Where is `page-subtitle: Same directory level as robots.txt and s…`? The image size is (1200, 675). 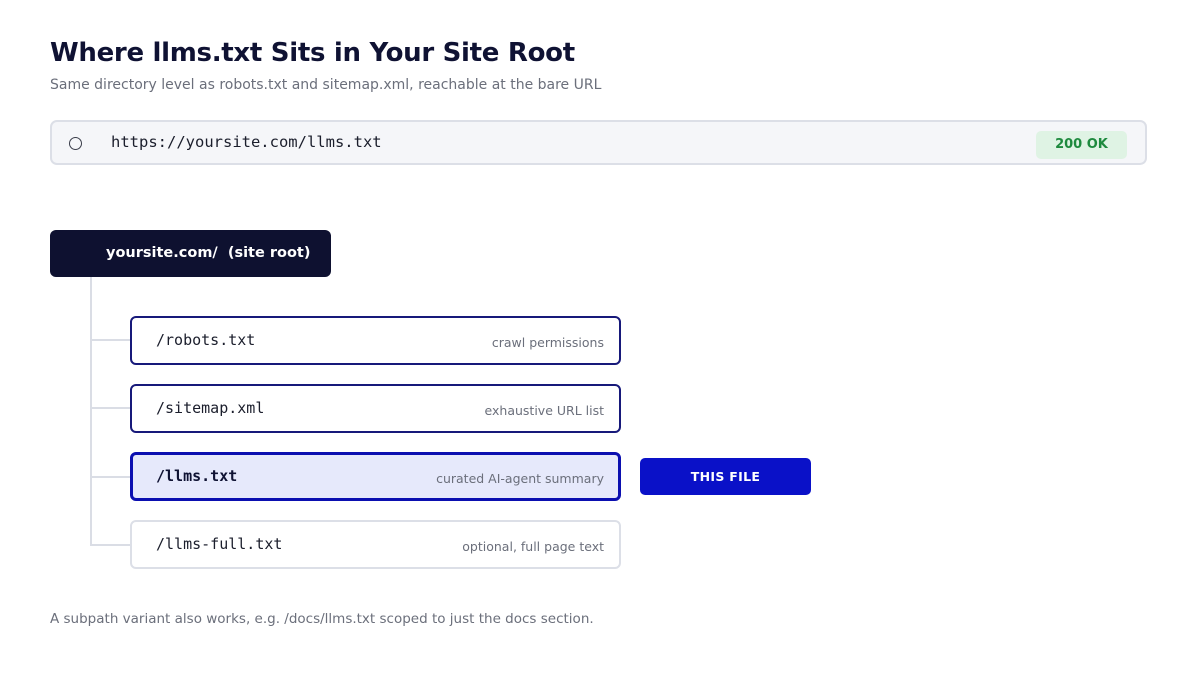 page-subtitle: Same directory level as robots.txt and s… is located at coordinates (326, 85).